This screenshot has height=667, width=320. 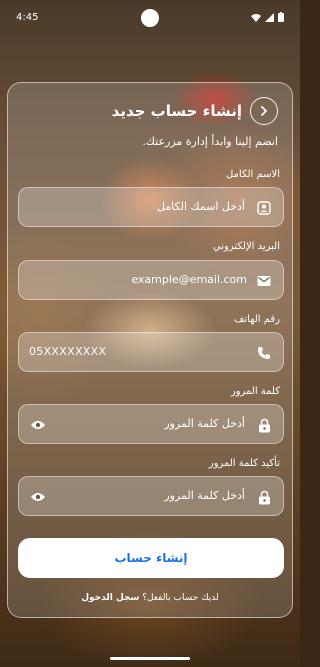 I want to click on full-name-field: أدخل اسمك الكامل, so click(x=151, y=207).